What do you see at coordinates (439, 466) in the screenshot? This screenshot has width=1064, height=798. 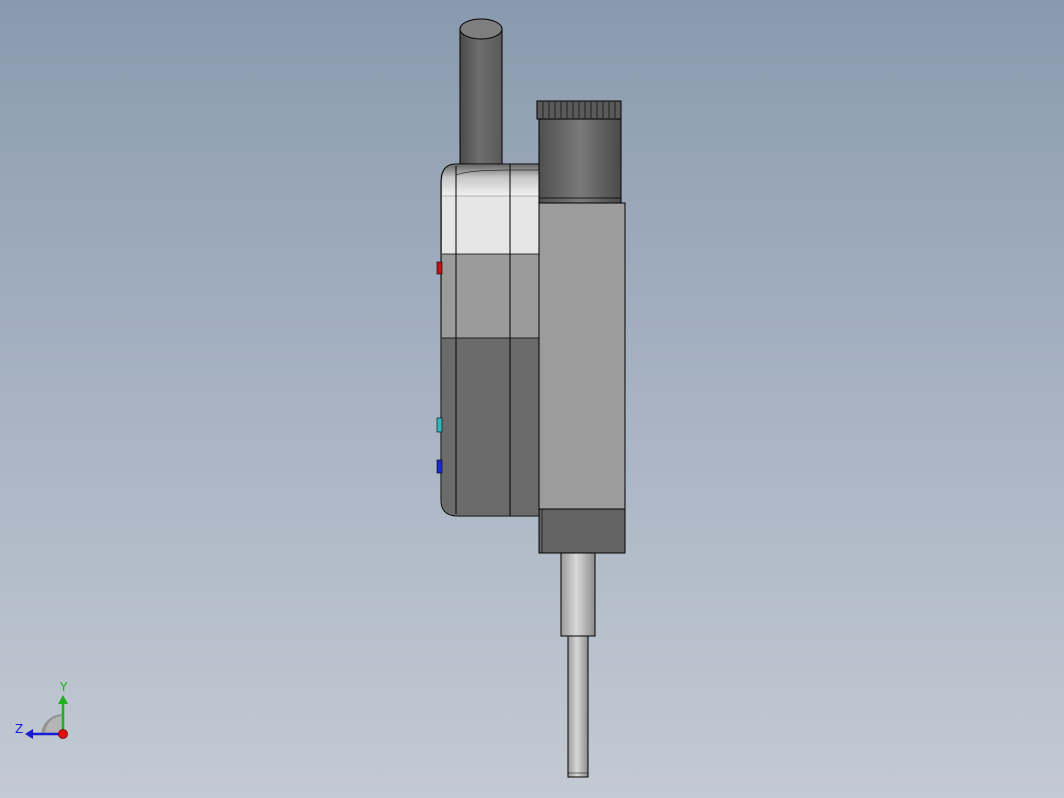 I see `blue-side-button` at bounding box center [439, 466].